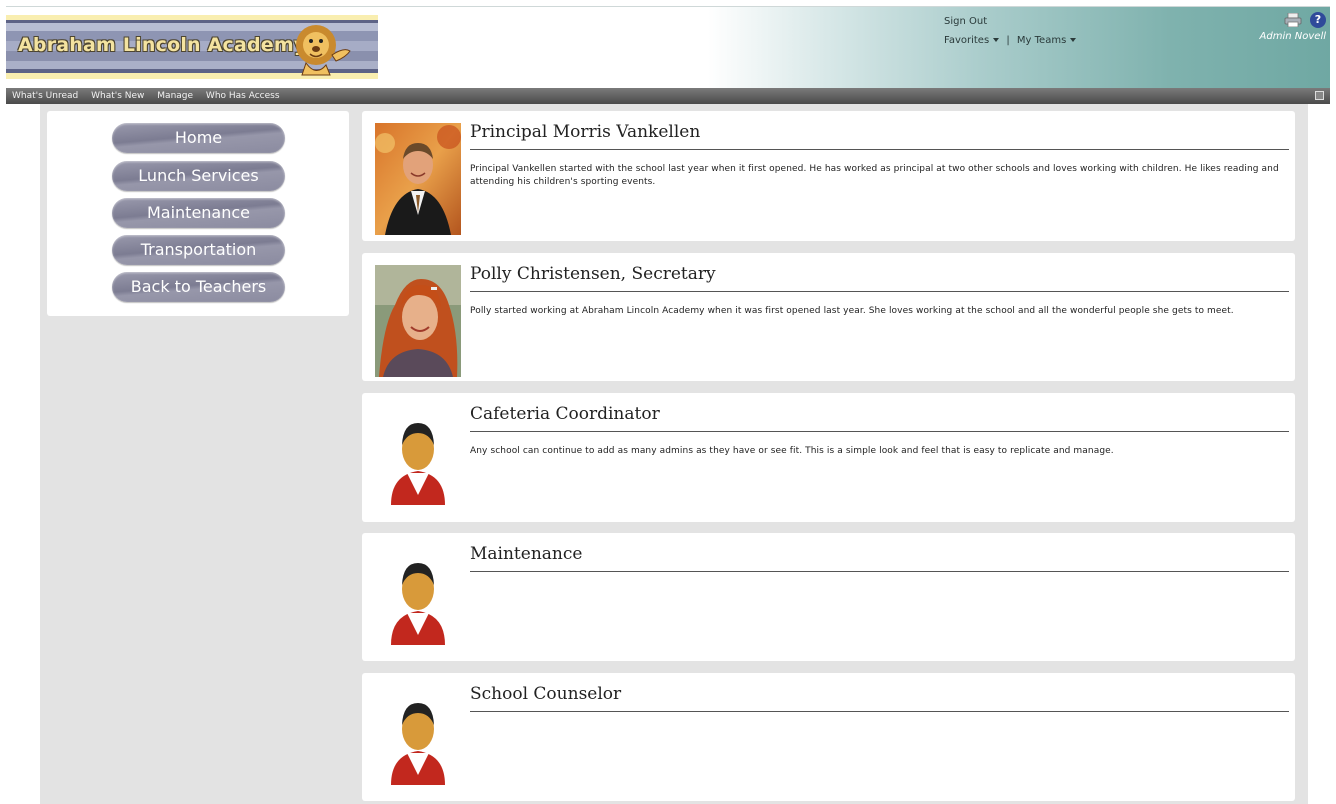 This screenshot has height=804, width=1336. What do you see at coordinates (879, 418) in the screenshot?
I see `staff-name: Cafeteria Coordinator` at bounding box center [879, 418].